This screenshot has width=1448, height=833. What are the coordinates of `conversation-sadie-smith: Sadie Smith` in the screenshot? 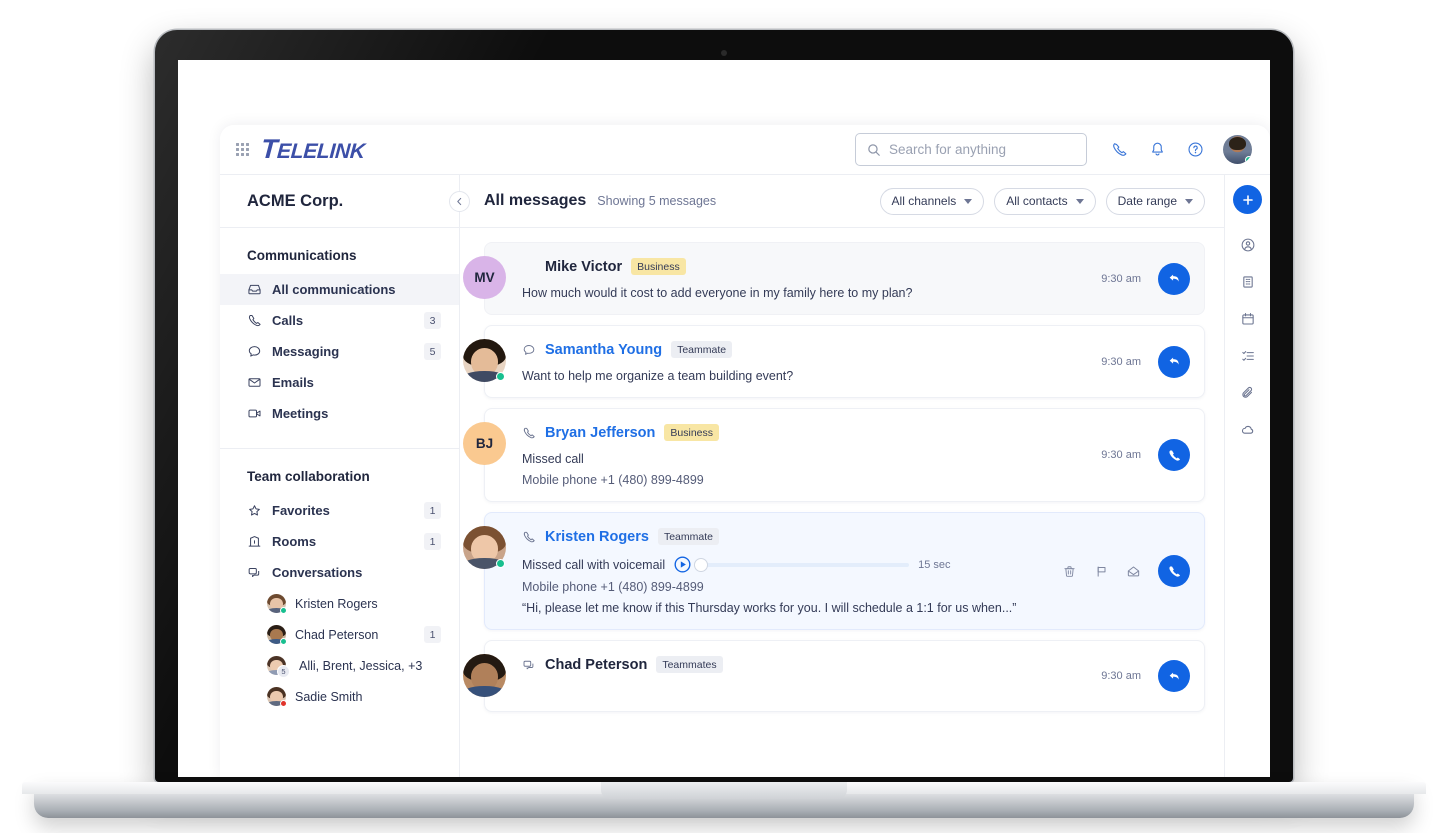 It's located at (339, 696).